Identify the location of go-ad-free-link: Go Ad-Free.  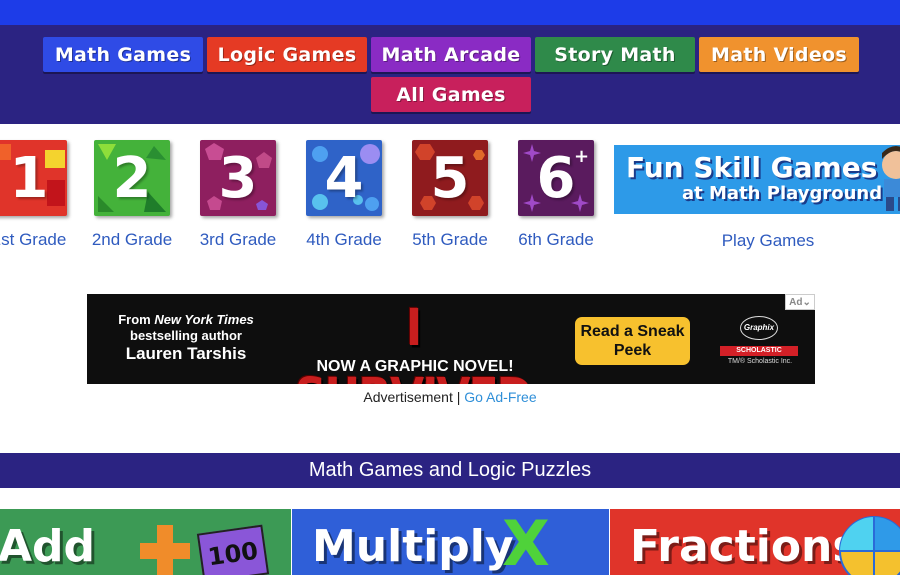
(500, 397).